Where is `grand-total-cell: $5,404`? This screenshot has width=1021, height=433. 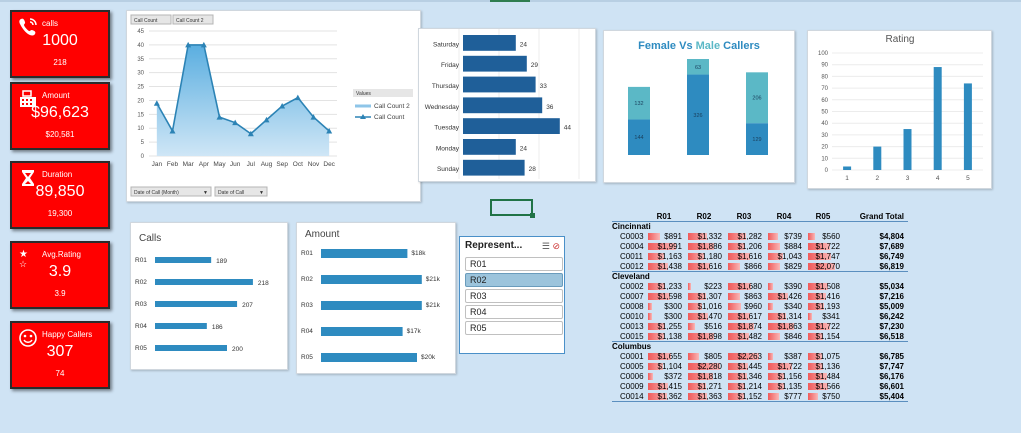
grand-total-cell: $5,404 is located at coordinates (891, 396).